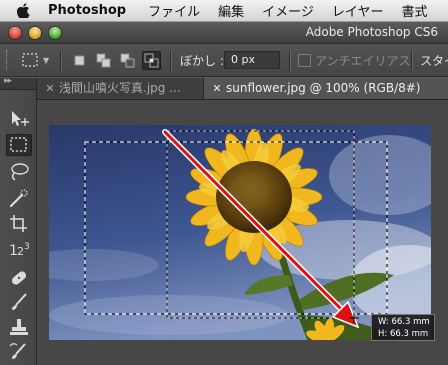  I want to click on rectangular-marquee-icon, so click(18, 144).